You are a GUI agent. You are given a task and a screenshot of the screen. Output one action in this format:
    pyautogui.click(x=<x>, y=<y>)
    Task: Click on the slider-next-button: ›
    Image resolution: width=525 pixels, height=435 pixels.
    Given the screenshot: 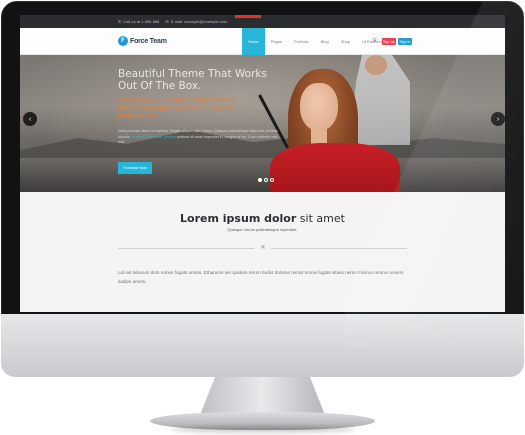 What is the action you would take?
    pyautogui.click(x=498, y=119)
    